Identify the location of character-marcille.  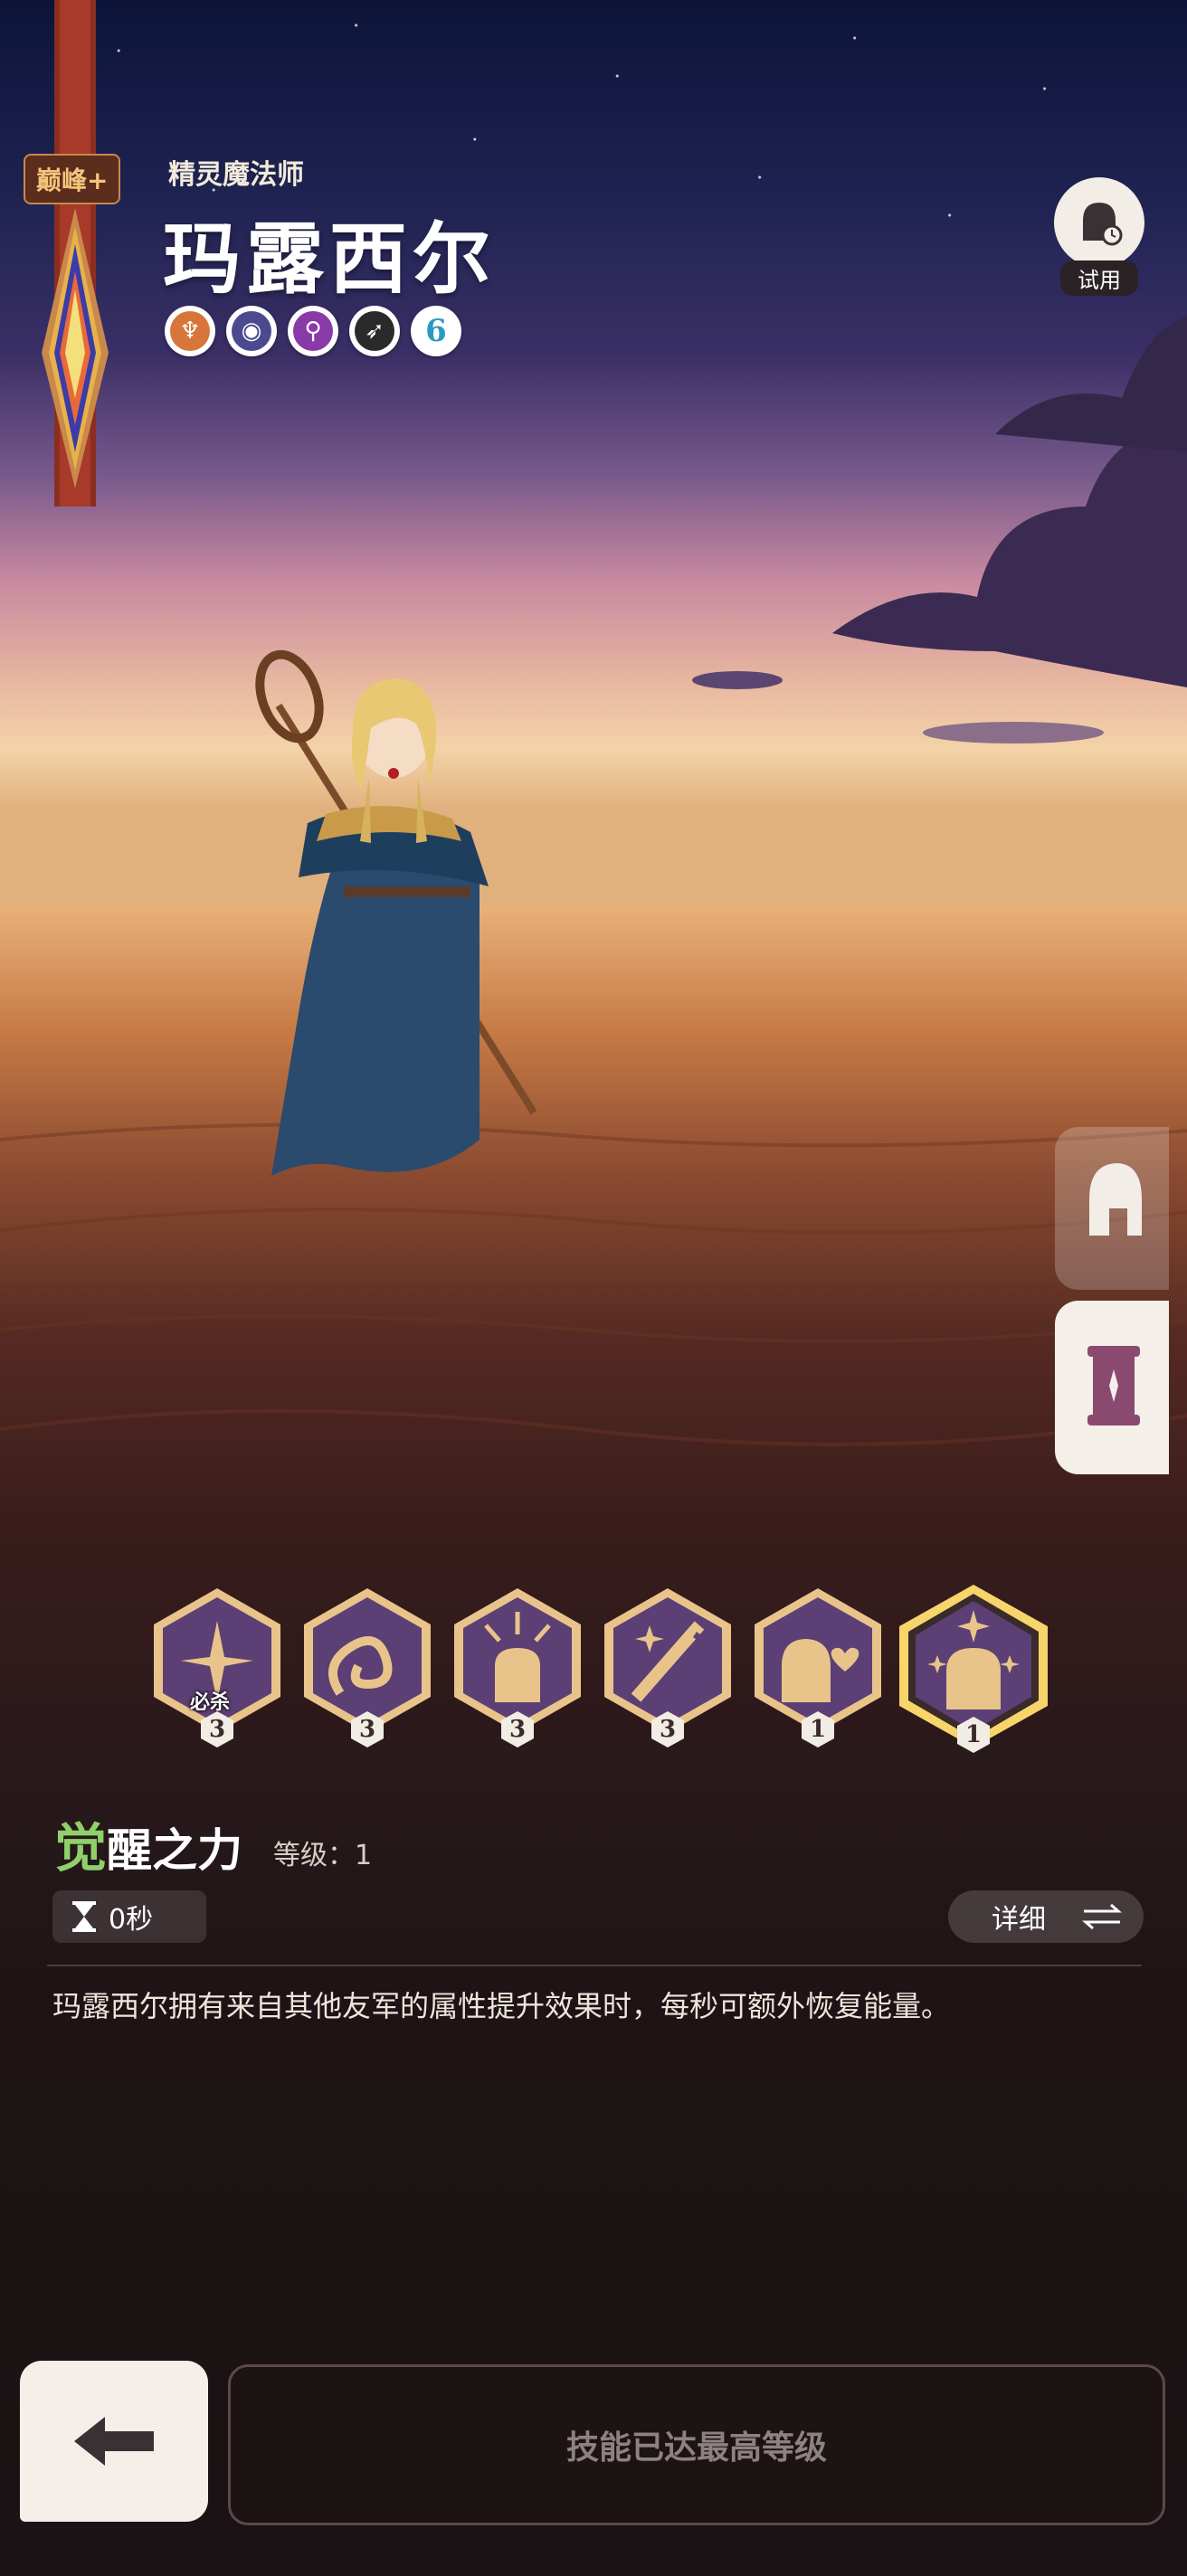
(396, 912).